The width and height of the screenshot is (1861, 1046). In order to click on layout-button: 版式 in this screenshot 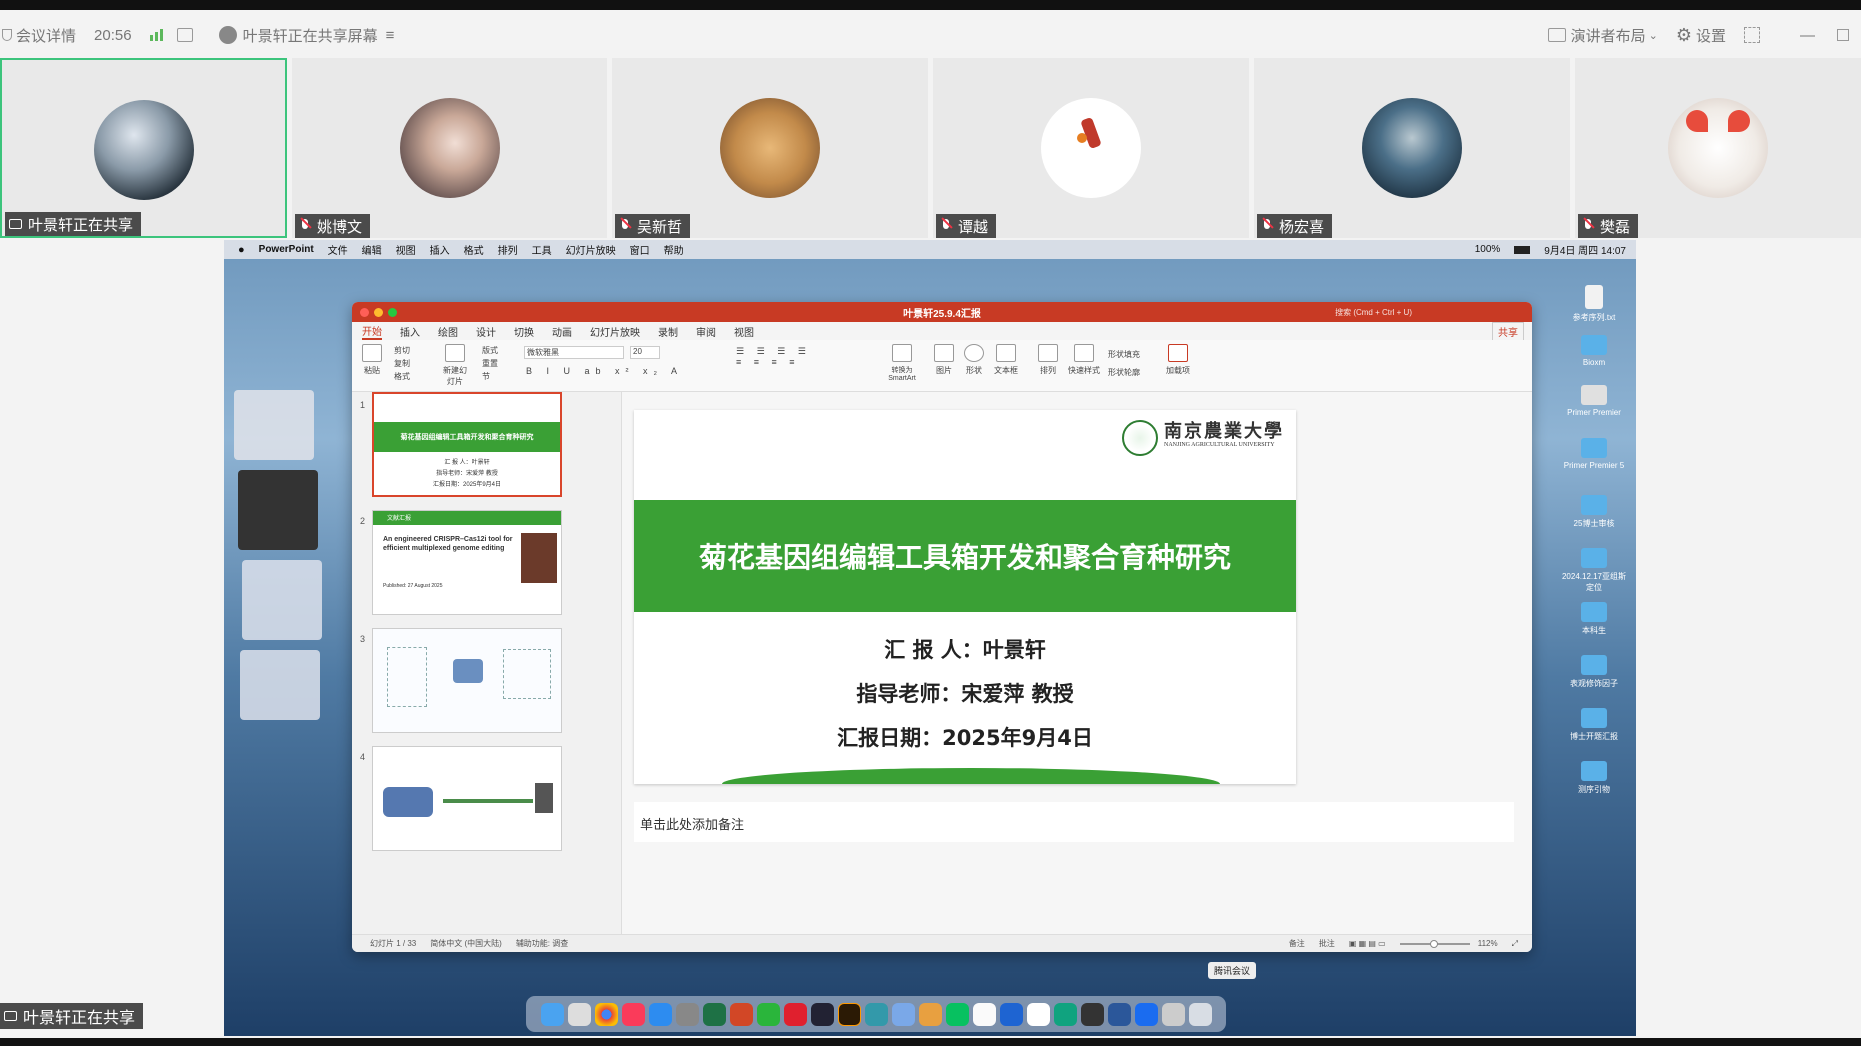, I will do `click(490, 350)`.